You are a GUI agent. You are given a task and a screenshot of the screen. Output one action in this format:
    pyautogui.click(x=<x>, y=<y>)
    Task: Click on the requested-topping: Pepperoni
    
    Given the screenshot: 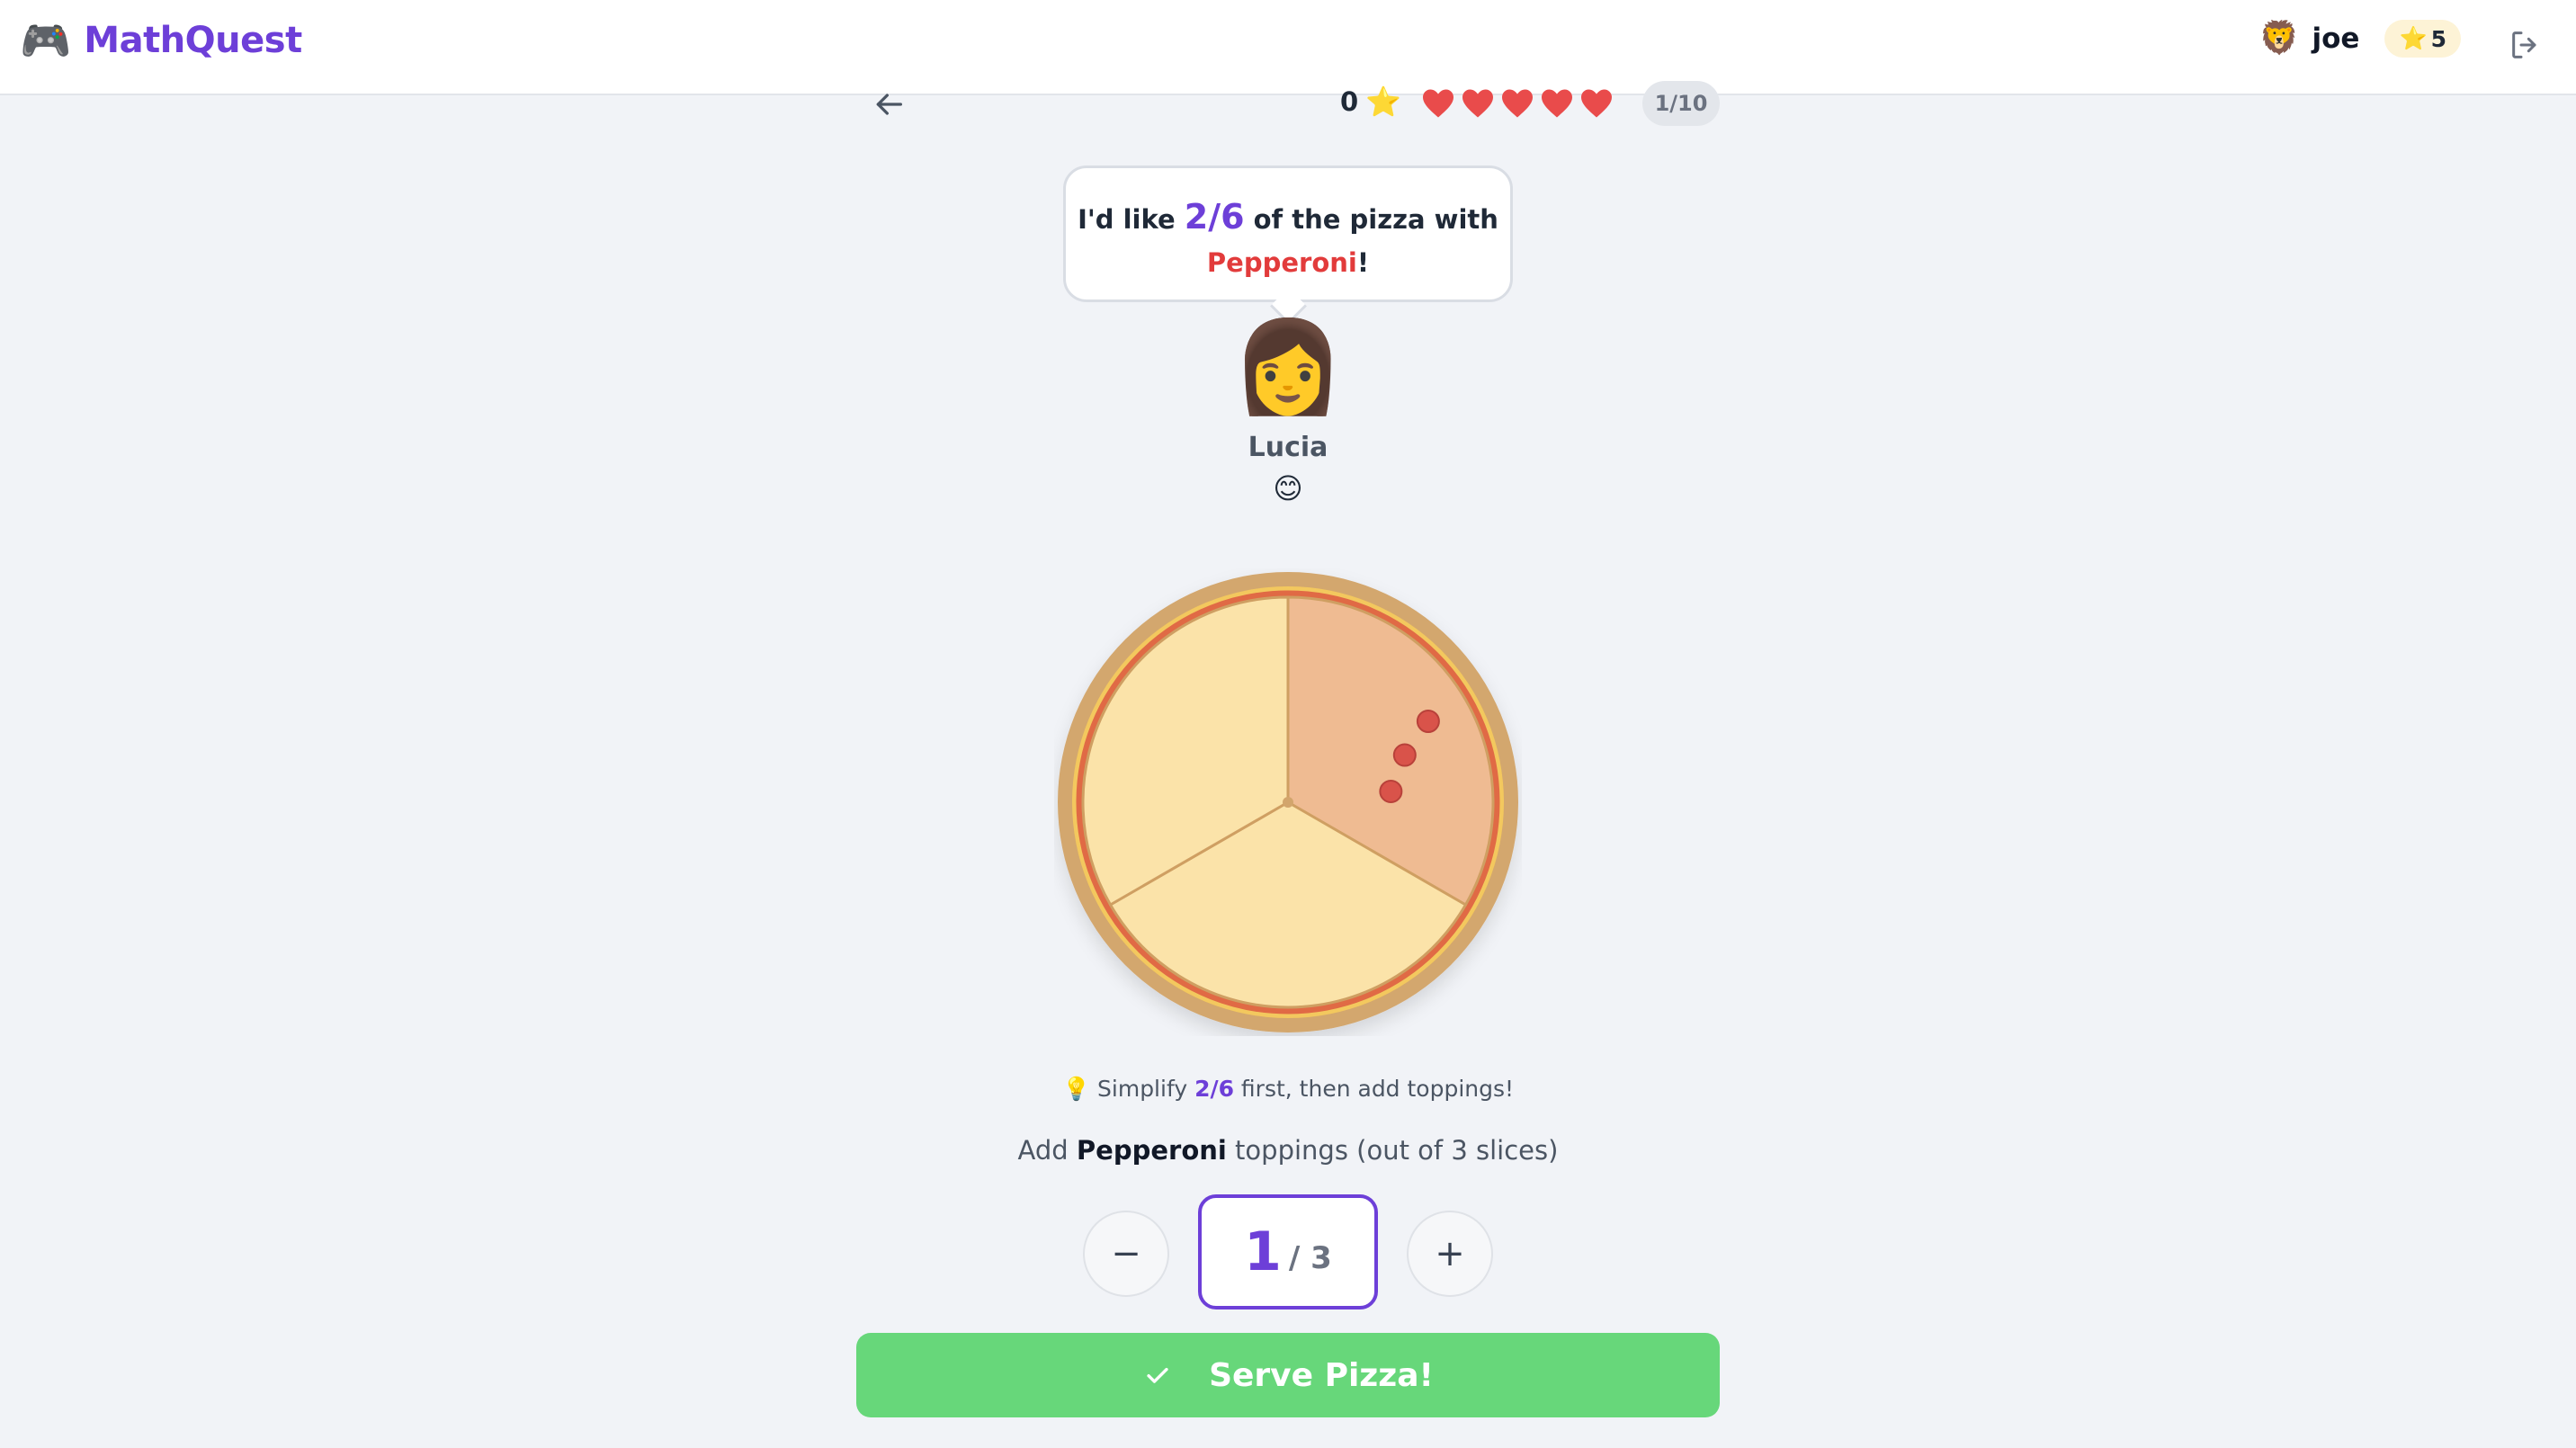 What is the action you would take?
    pyautogui.click(x=1281, y=262)
    